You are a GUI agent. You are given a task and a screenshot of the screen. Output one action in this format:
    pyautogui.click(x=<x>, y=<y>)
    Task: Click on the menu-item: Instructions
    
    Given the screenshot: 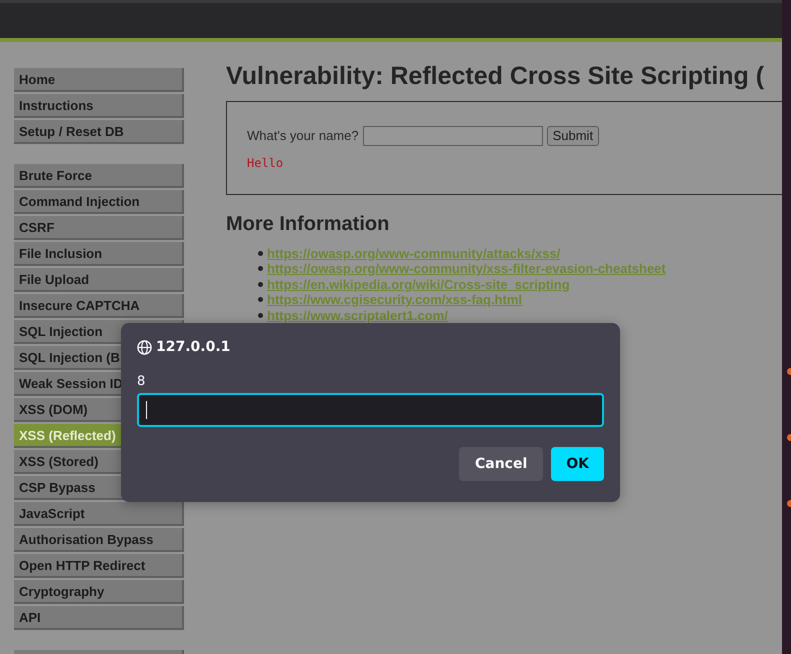 What is the action you would take?
    pyautogui.click(x=99, y=106)
    